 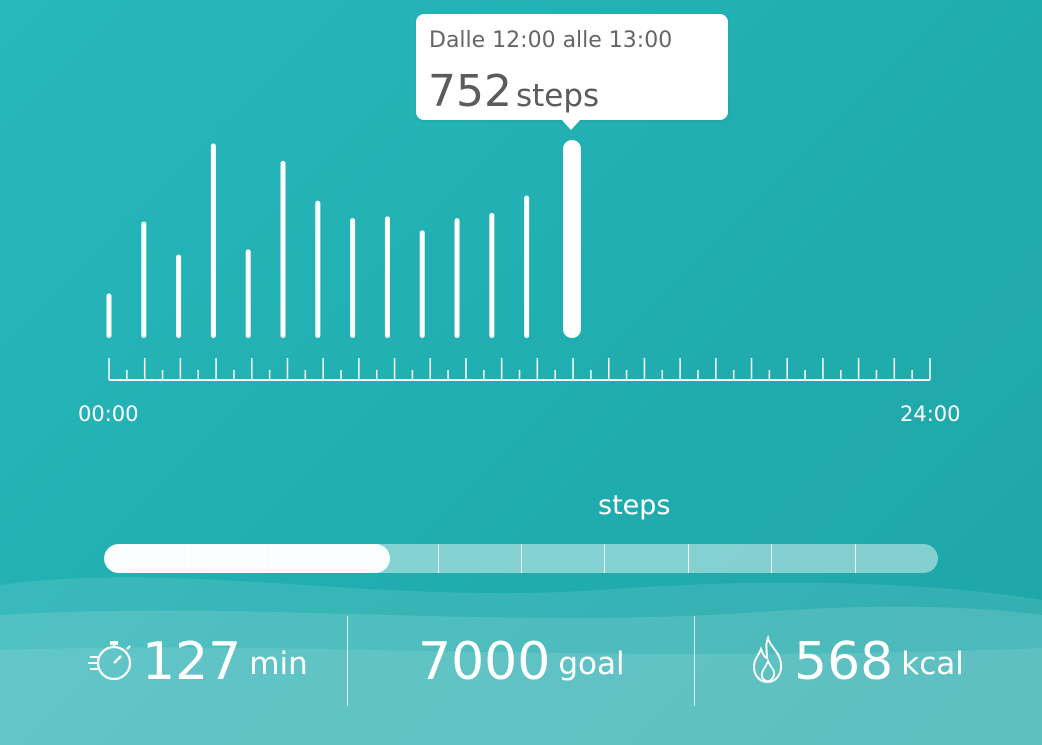 What do you see at coordinates (551, 40) in the screenshot?
I see `tooltip-range: Dalle 12:00 alle 13:00` at bounding box center [551, 40].